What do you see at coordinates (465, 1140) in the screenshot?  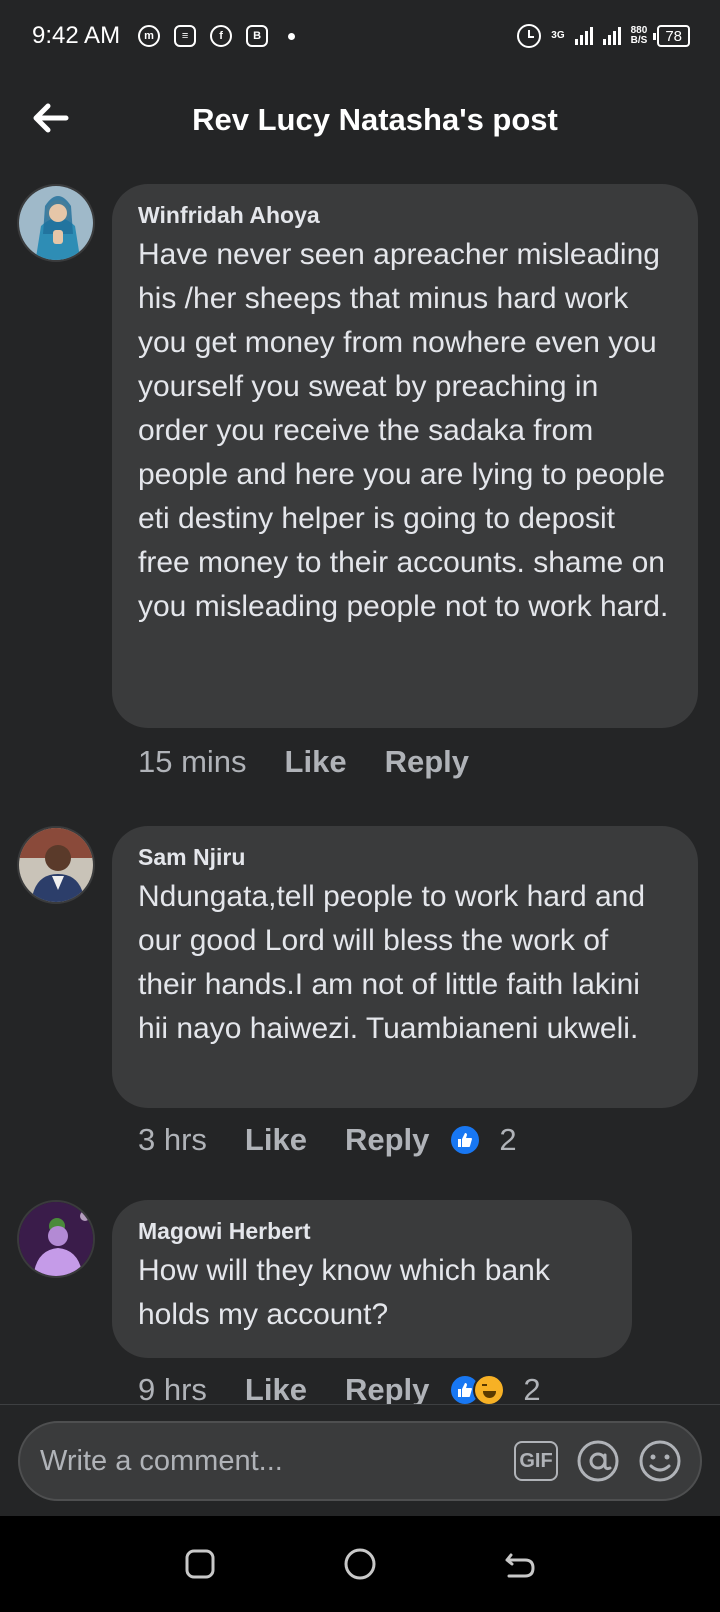 I see `thumbs-up-reaction-icon` at bounding box center [465, 1140].